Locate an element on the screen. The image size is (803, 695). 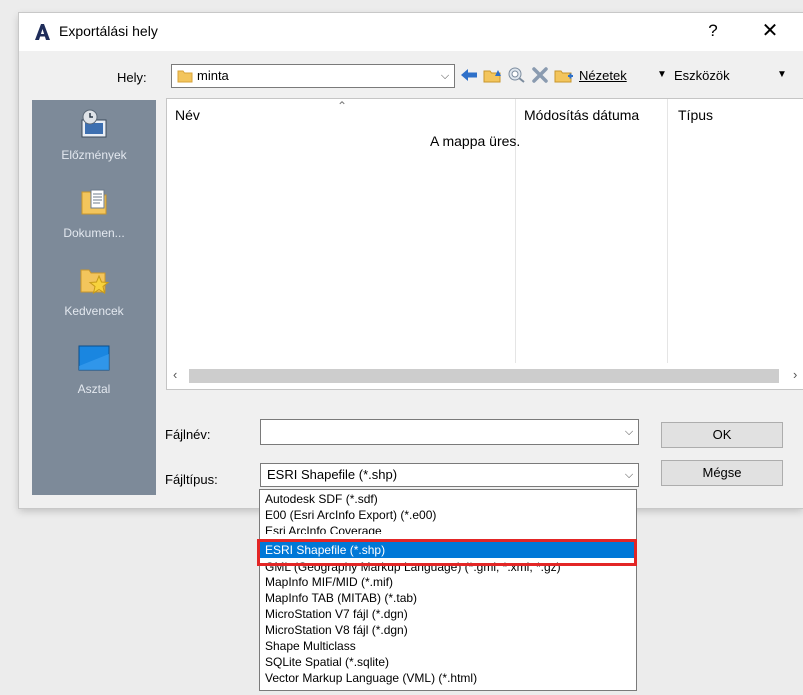
tools-dropdown-arrow-icon: ▼ is located at coordinates (782, 74).